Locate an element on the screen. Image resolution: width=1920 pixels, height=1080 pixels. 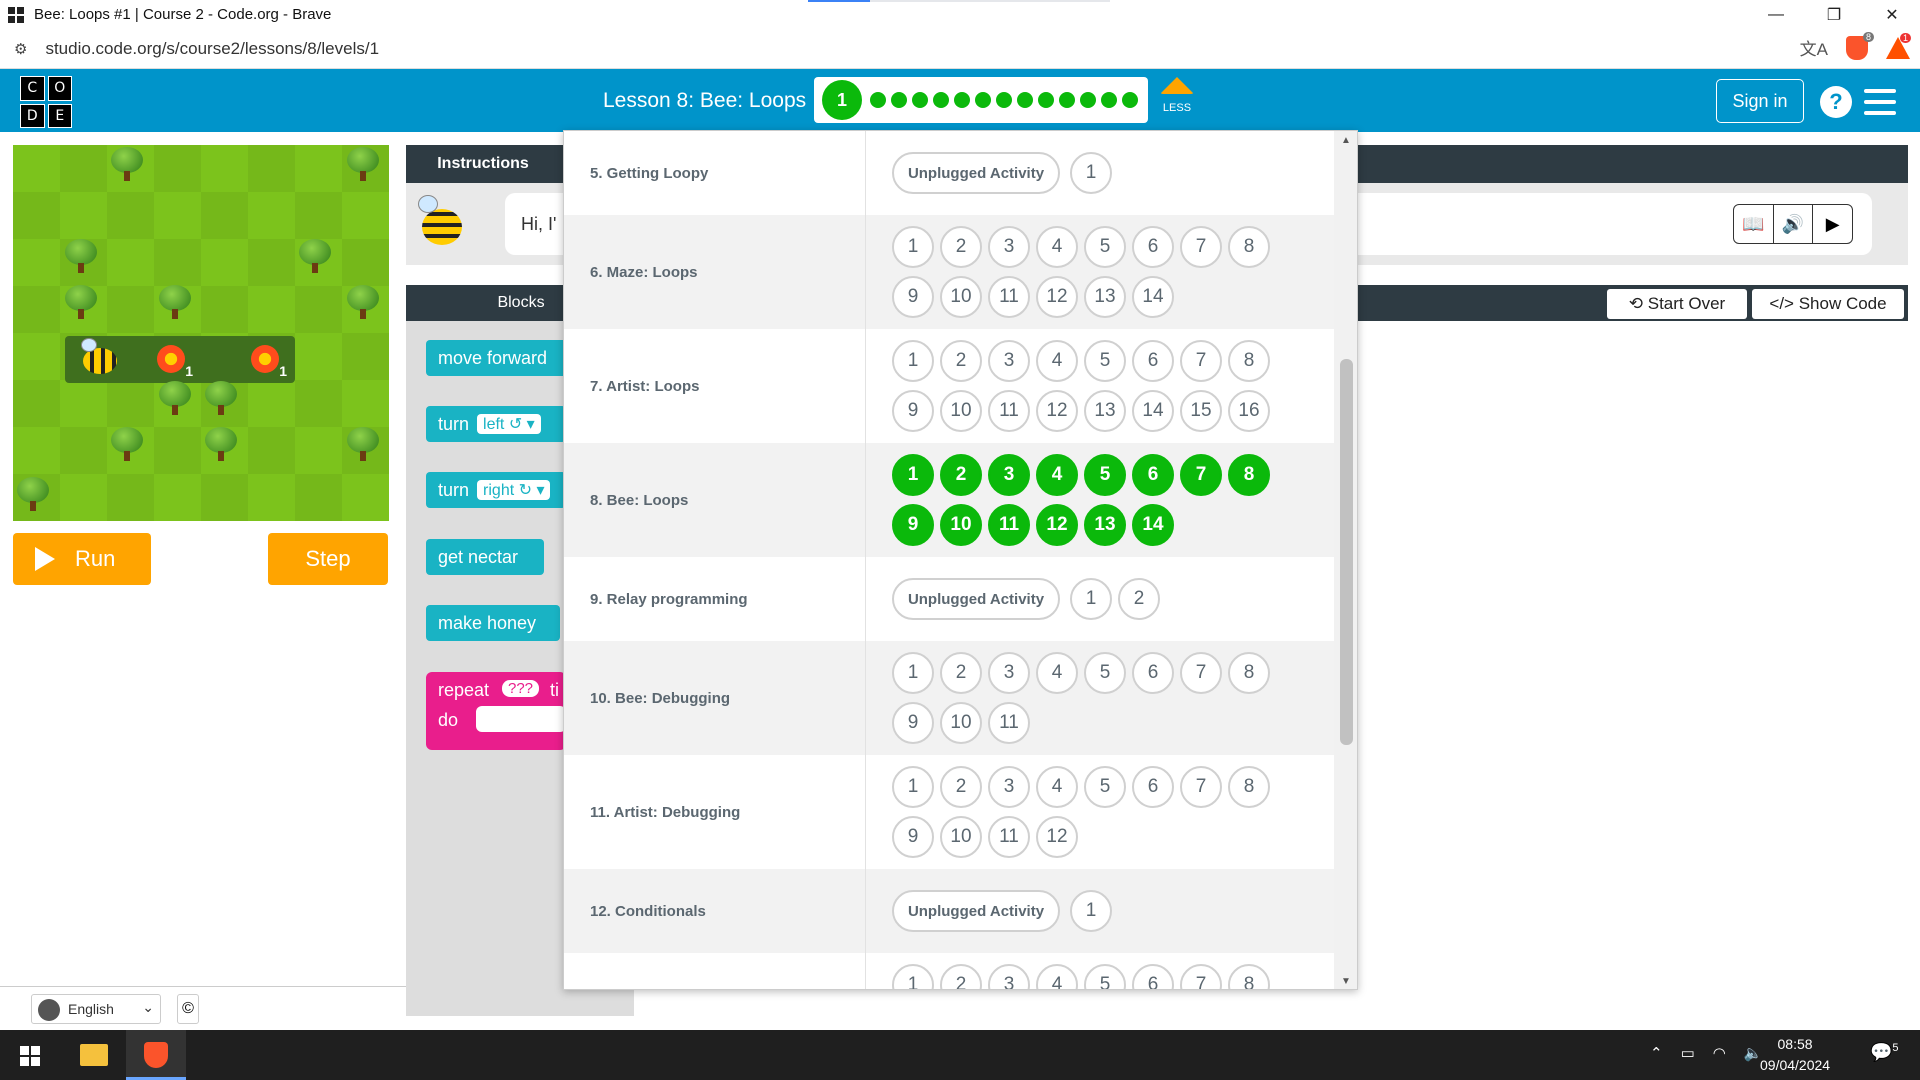
tab-instructions: Instructions is located at coordinates (483, 164).